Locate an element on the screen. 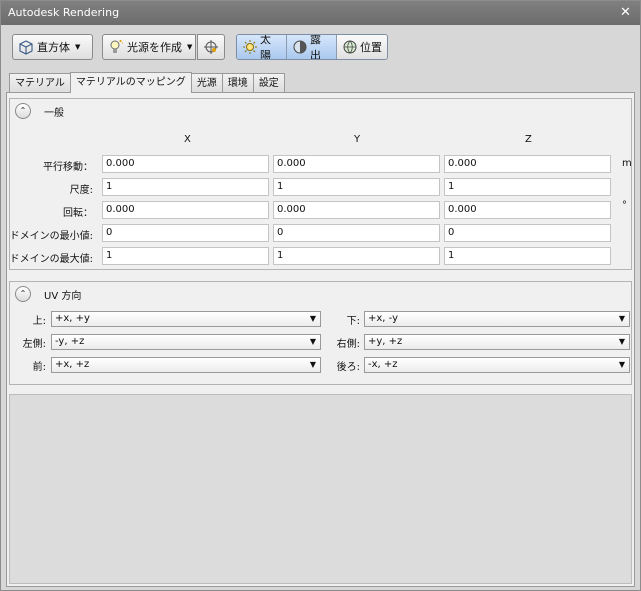 Image resolution: width=641 pixels, height=591 pixels. uv-top-select: +x, +y ▼ is located at coordinates (186, 319).